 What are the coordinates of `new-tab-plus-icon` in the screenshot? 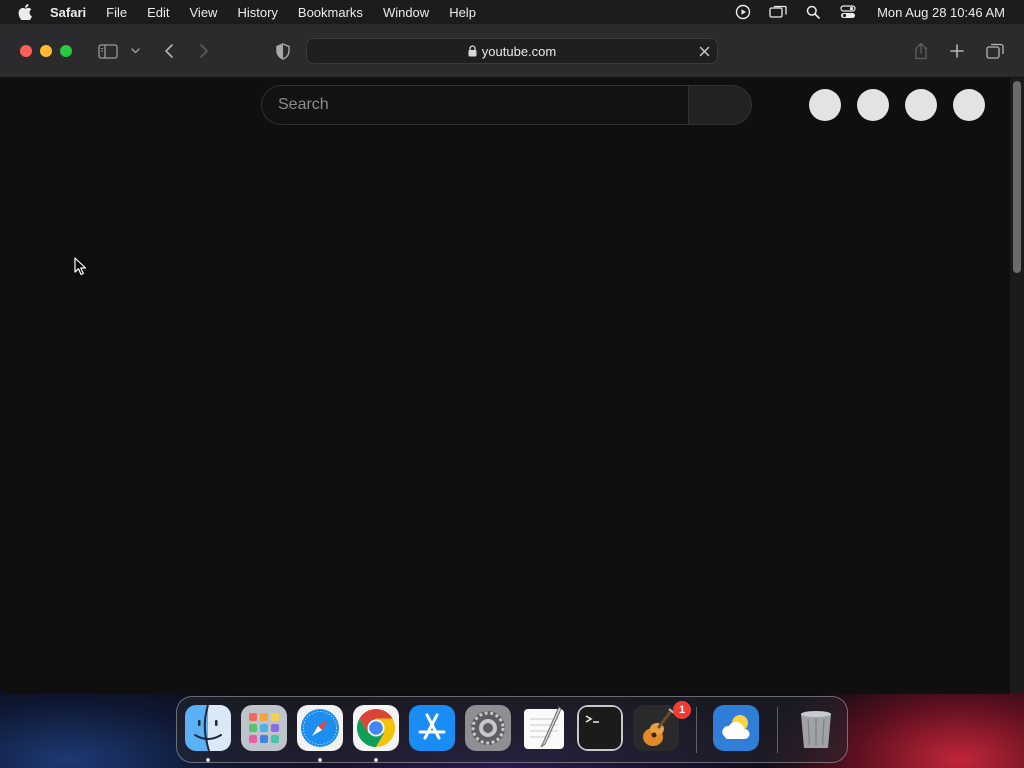 It's located at (957, 51).